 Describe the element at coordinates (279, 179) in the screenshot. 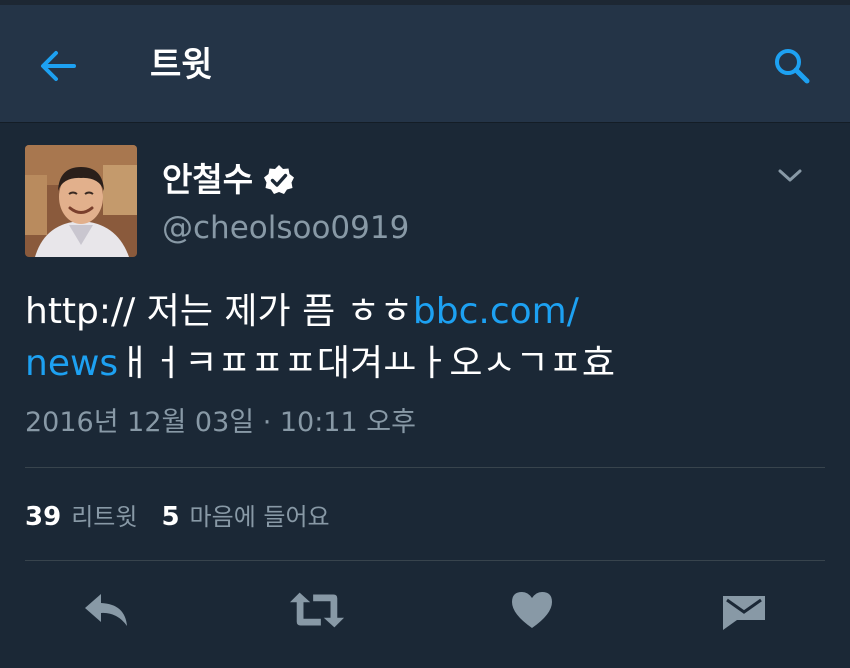

I see `verified-badge-icon` at that location.